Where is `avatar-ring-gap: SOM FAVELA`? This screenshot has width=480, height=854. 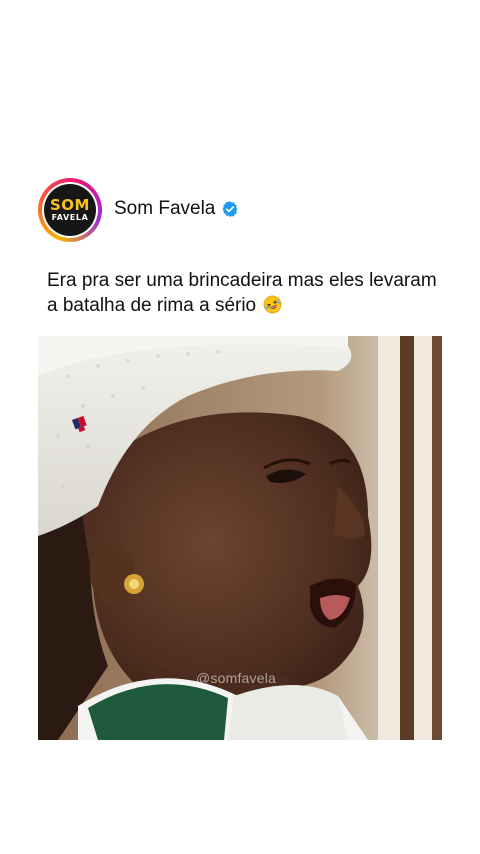
avatar-ring-gap: SOM FAVELA is located at coordinates (70, 210).